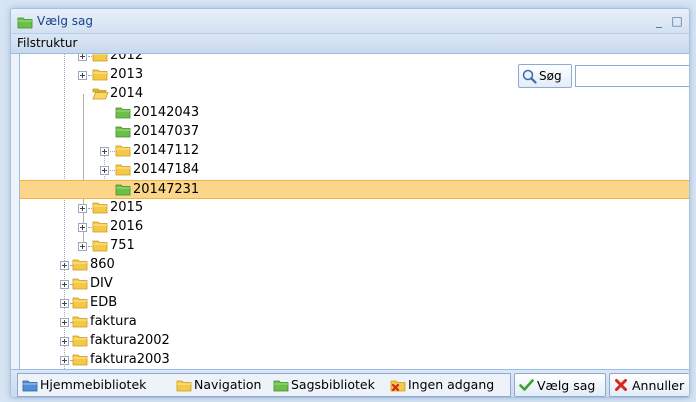 The height and width of the screenshot is (402, 696). What do you see at coordinates (350, 44) in the screenshot?
I see `panel-header: Filstruktur` at bounding box center [350, 44].